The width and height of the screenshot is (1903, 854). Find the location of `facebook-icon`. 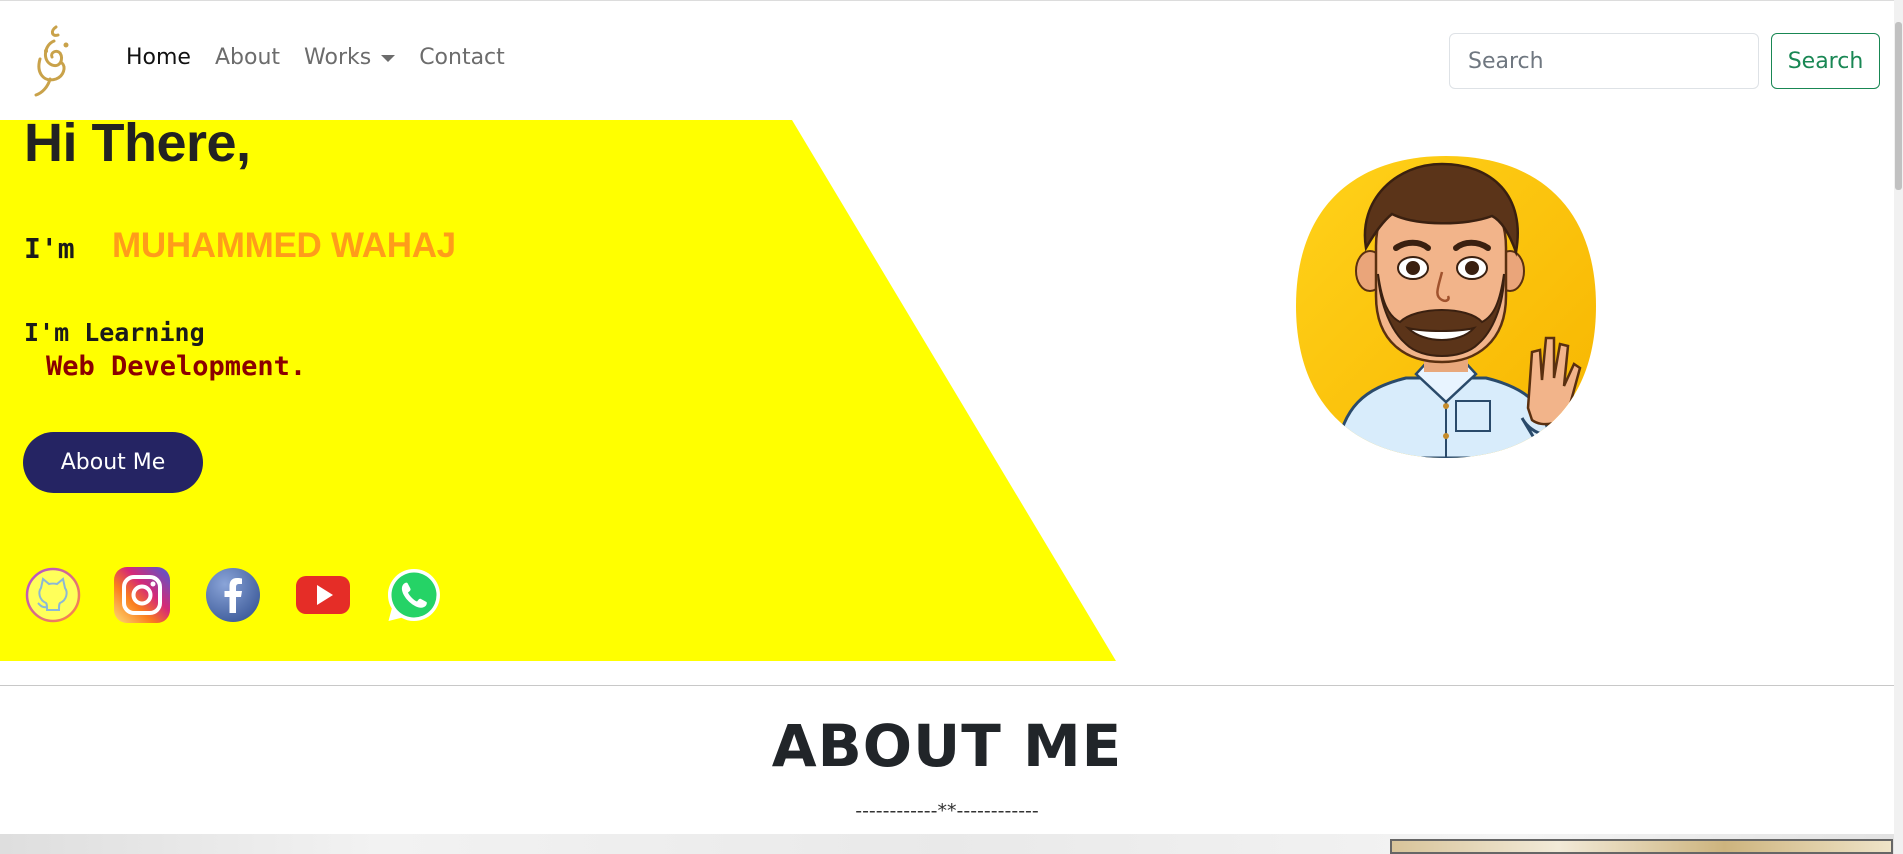

facebook-icon is located at coordinates (233, 595).